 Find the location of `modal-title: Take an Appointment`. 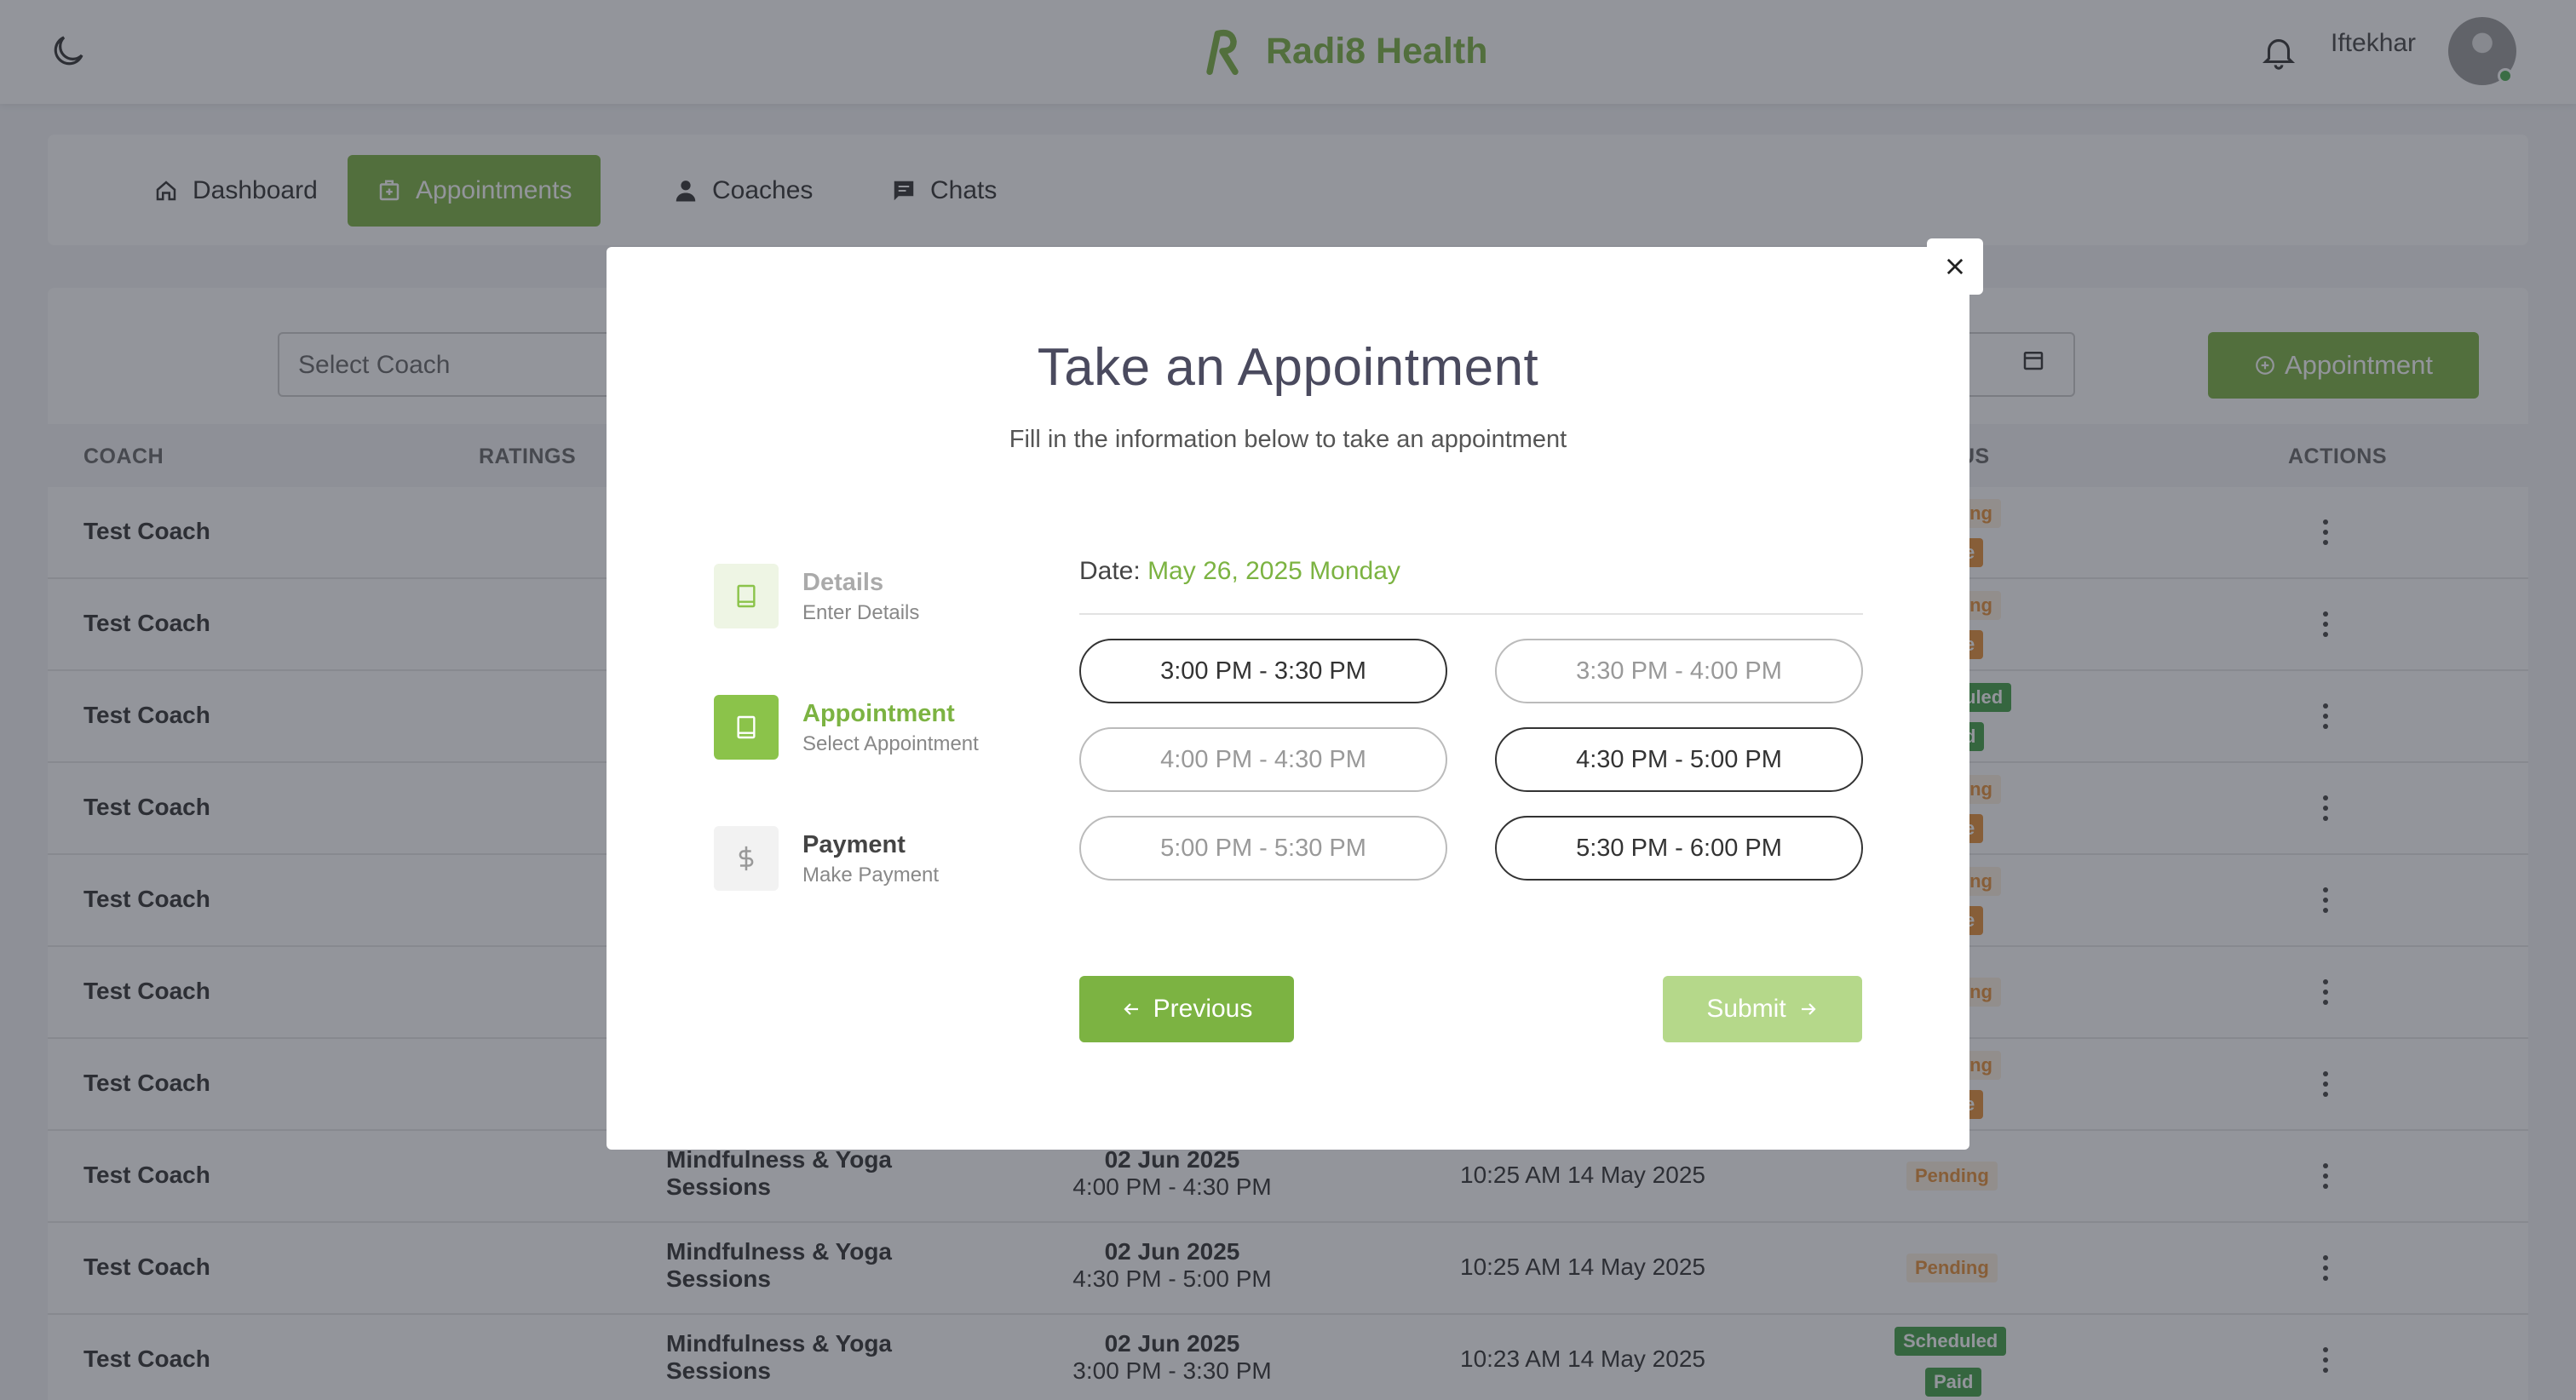

modal-title: Take an Appointment is located at coordinates (1288, 367).